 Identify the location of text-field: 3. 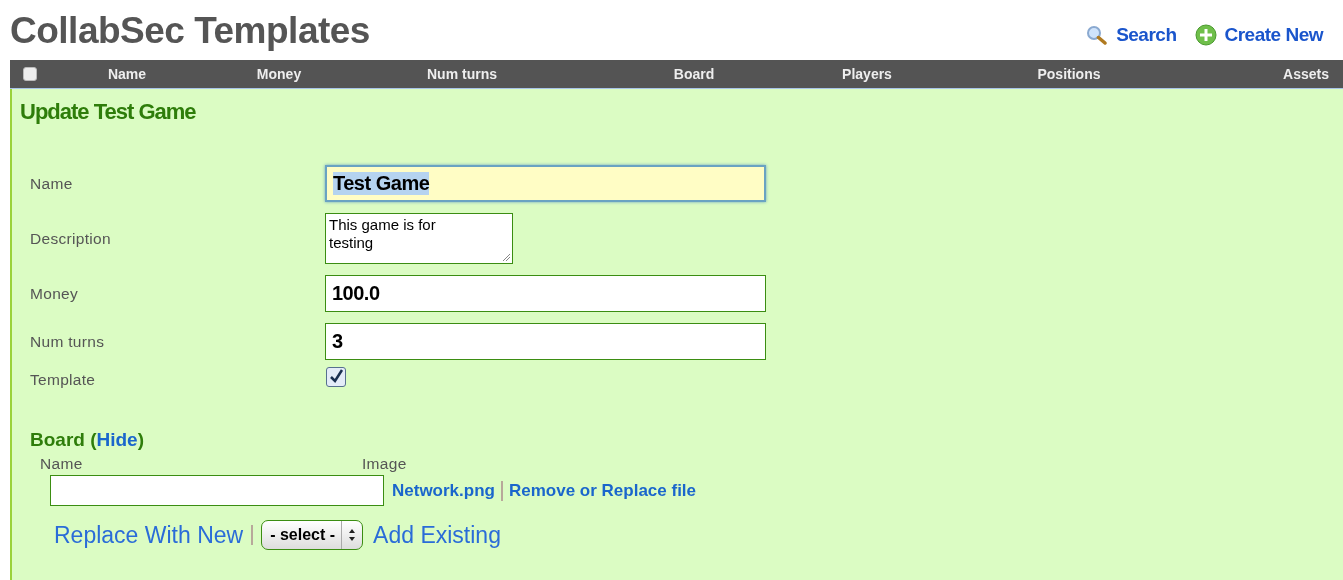
(545, 341).